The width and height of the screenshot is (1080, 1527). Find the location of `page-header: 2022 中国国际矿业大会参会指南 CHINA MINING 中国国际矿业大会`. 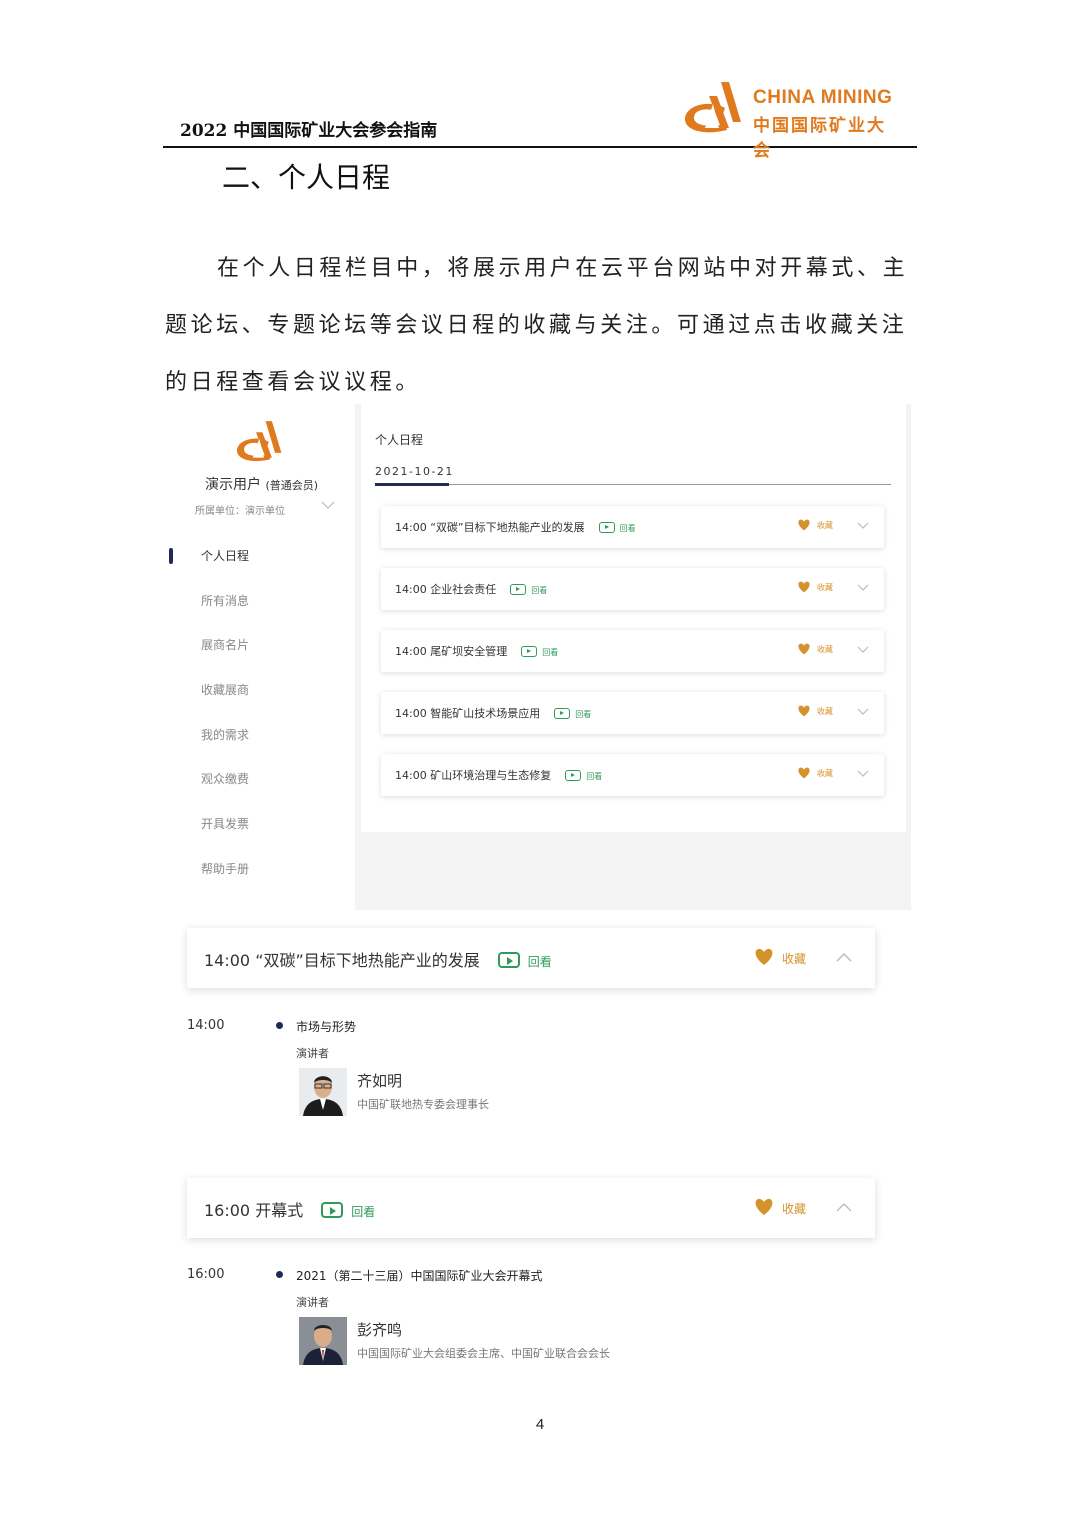

page-header: 2022 中国国际矿业大会参会指南 CHINA MINING 中国国际矿业大会 is located at coordinates (540, 119).